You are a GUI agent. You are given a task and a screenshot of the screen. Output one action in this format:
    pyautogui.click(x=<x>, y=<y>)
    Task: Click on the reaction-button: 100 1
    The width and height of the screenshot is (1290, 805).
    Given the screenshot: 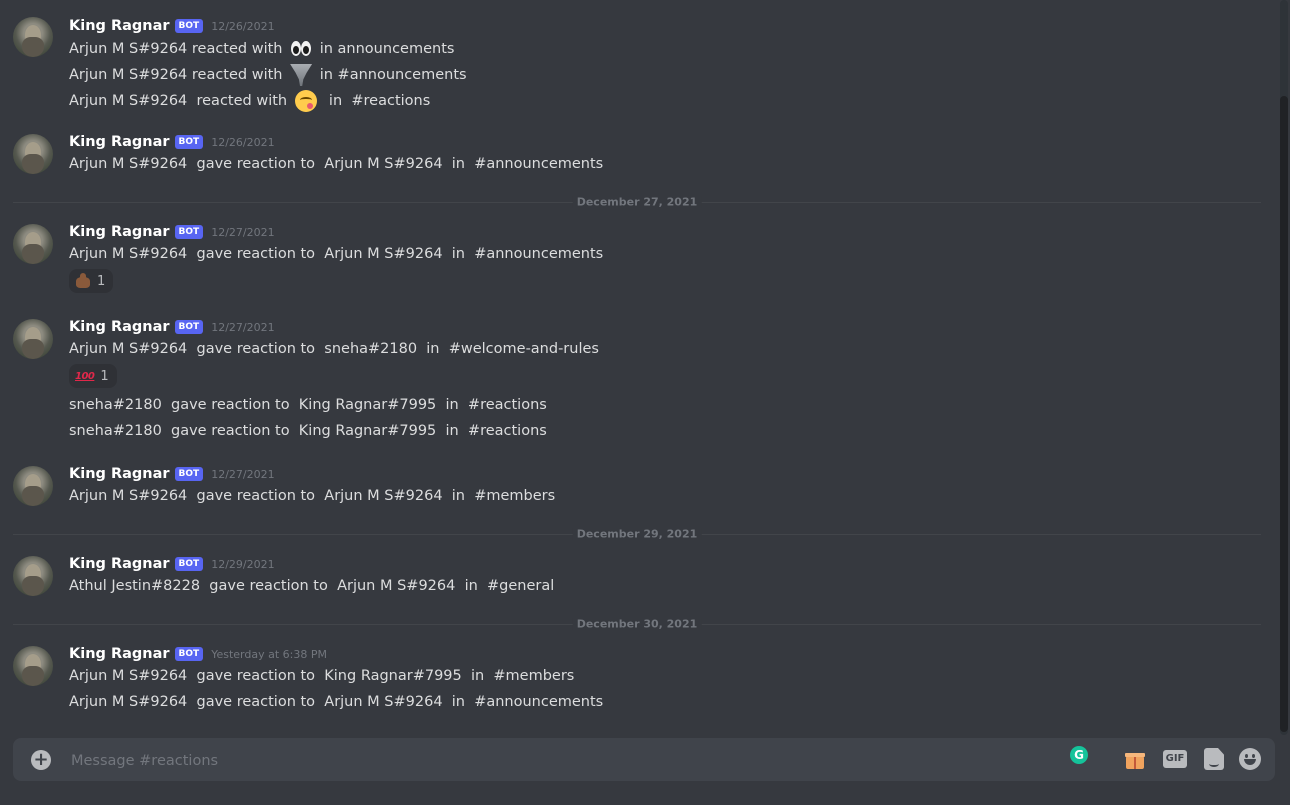 What is the action you would take?
    pyautogui.click(x=93, y=376)
    